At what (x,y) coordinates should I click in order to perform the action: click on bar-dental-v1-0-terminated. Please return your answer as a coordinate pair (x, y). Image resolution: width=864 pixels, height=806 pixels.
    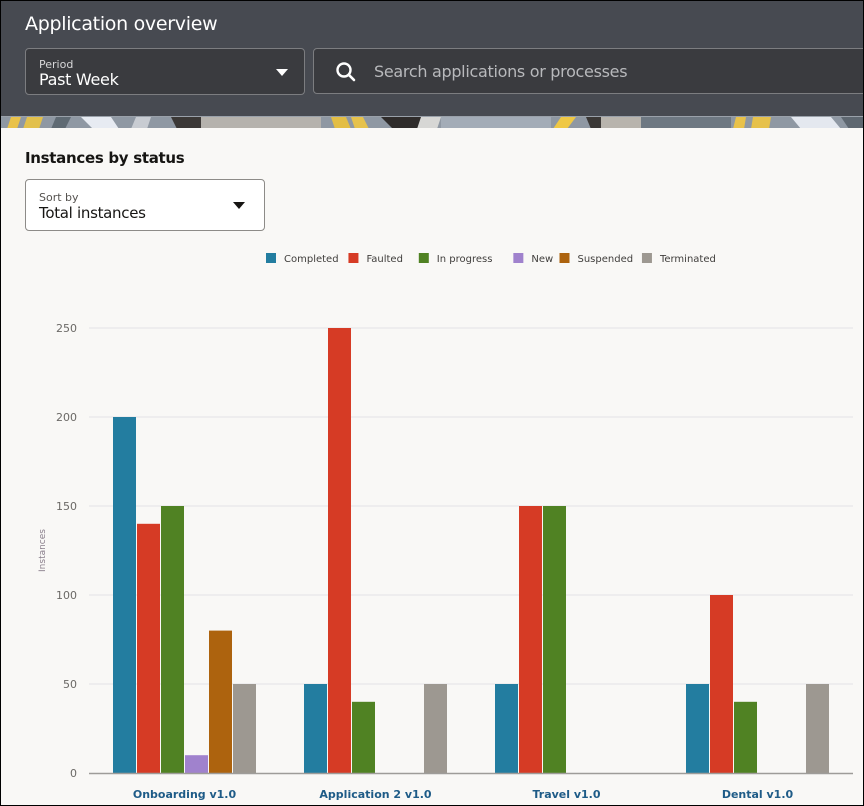
    Looking at the image, I should click on (817, 728).